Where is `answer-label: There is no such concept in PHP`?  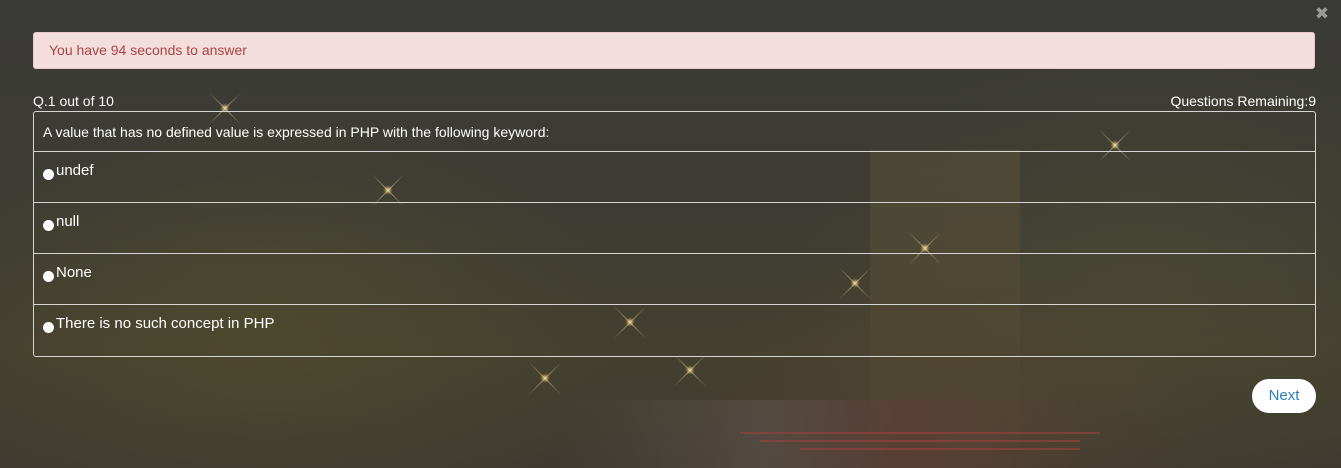
answer-label: There is no such concept in PHP is located at coordinates (165, 323).